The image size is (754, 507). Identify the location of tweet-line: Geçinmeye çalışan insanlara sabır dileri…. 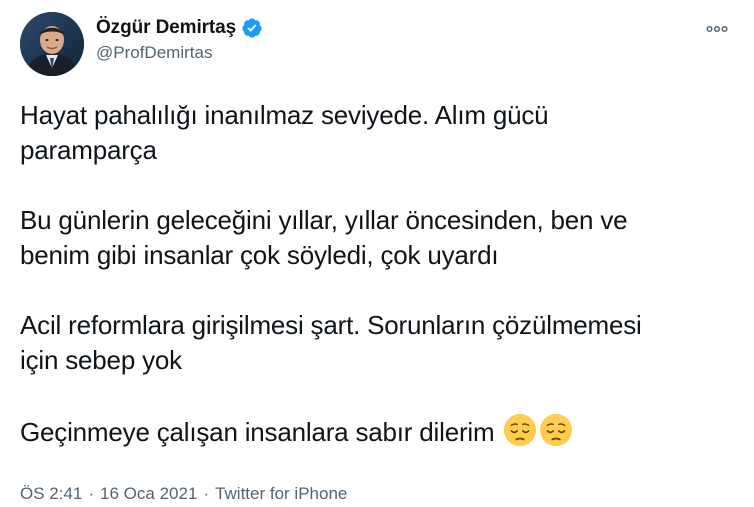
(380, 431).